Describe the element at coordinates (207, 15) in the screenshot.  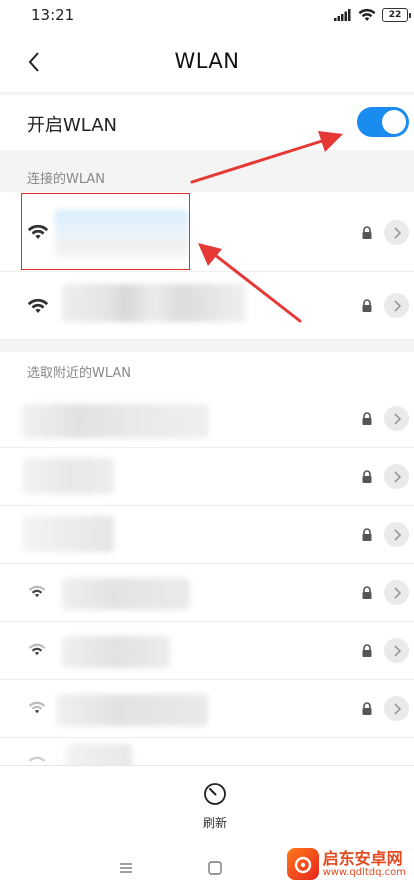
I see `status-bar: 13:21 22` at that location.